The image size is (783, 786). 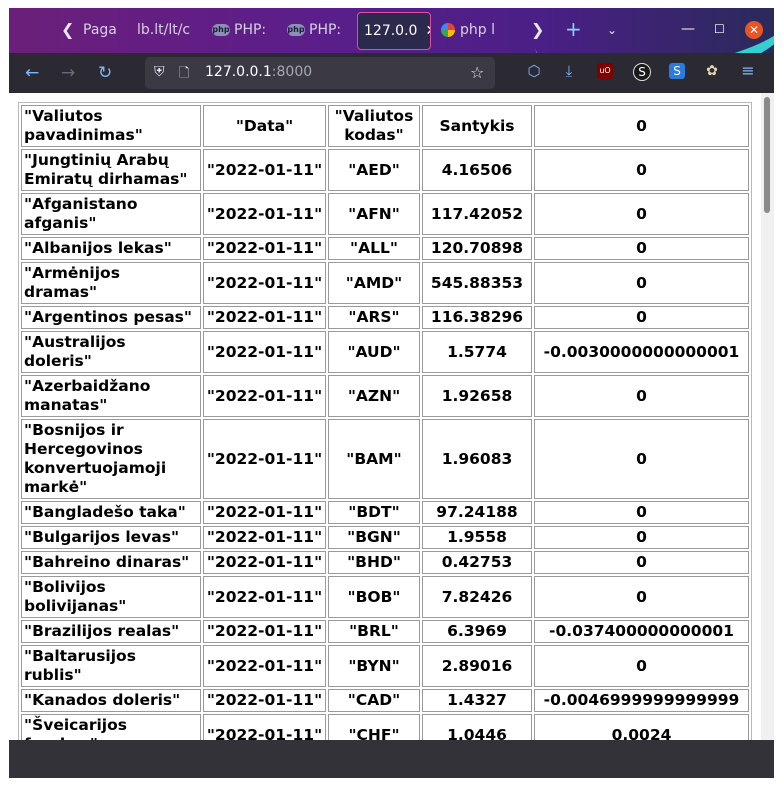 What do you see at coordinates (111, 597) in the screenshot?
I see `table-cell: "Bolivijos bolivijanas"` at bounding box center [111, 597].